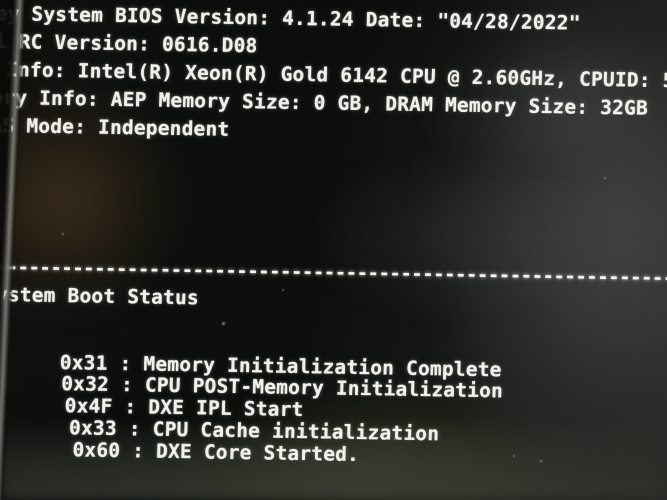 This screenshot has width=667, height=500. I want to click on boot-code: 0x60, so click(96, 450).